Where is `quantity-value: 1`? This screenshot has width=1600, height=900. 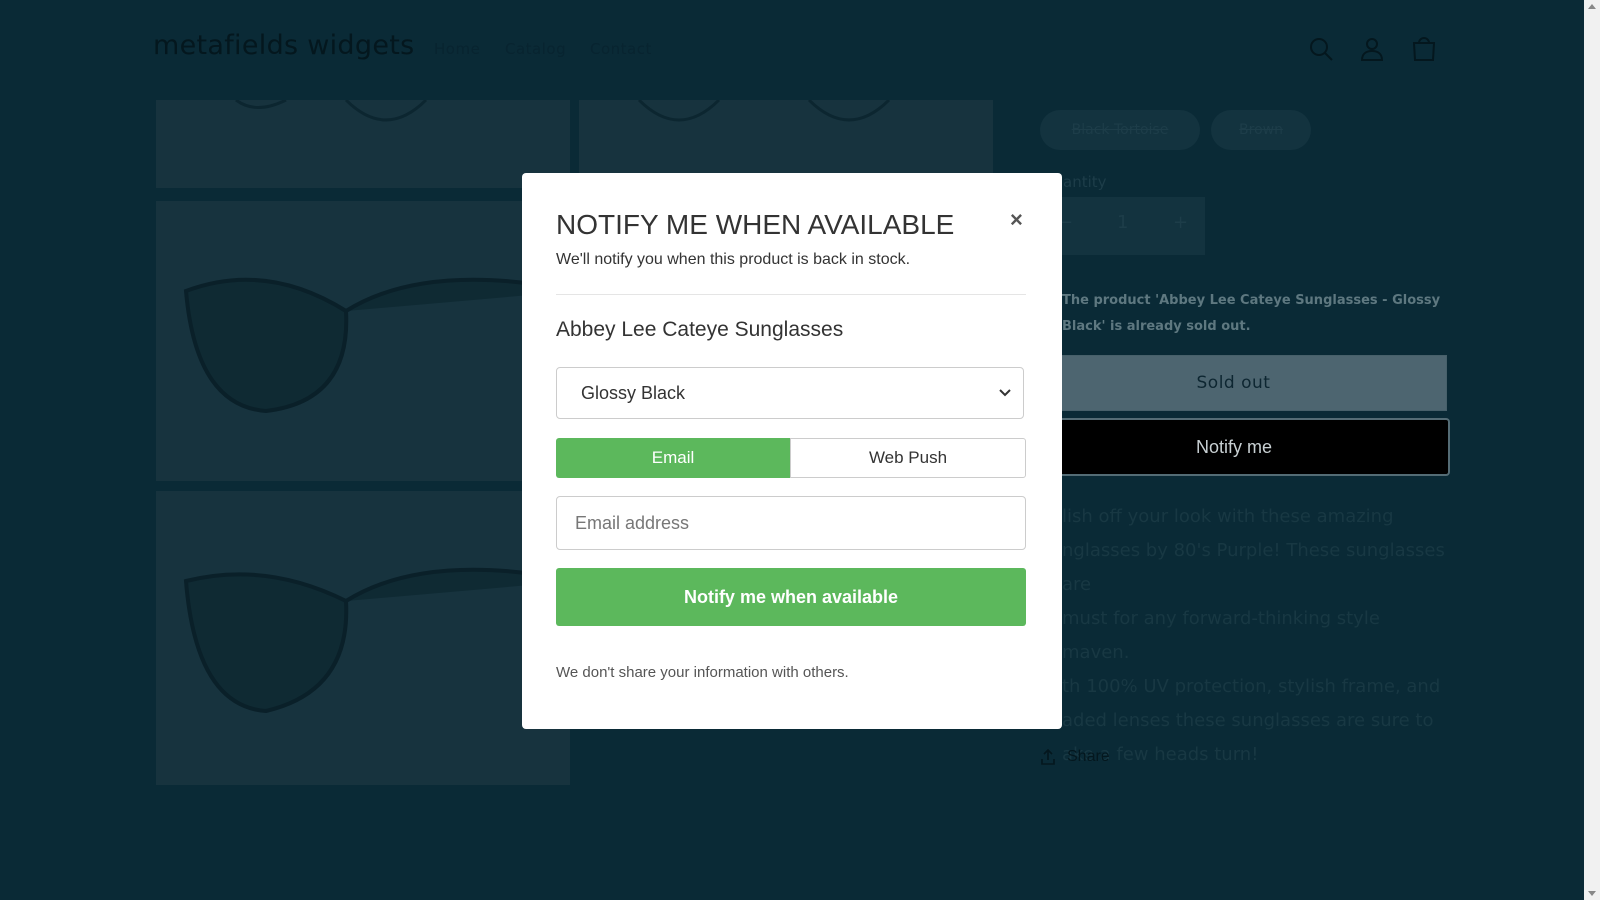
quantity-value: 1 is located at coordinates (1122, 222).